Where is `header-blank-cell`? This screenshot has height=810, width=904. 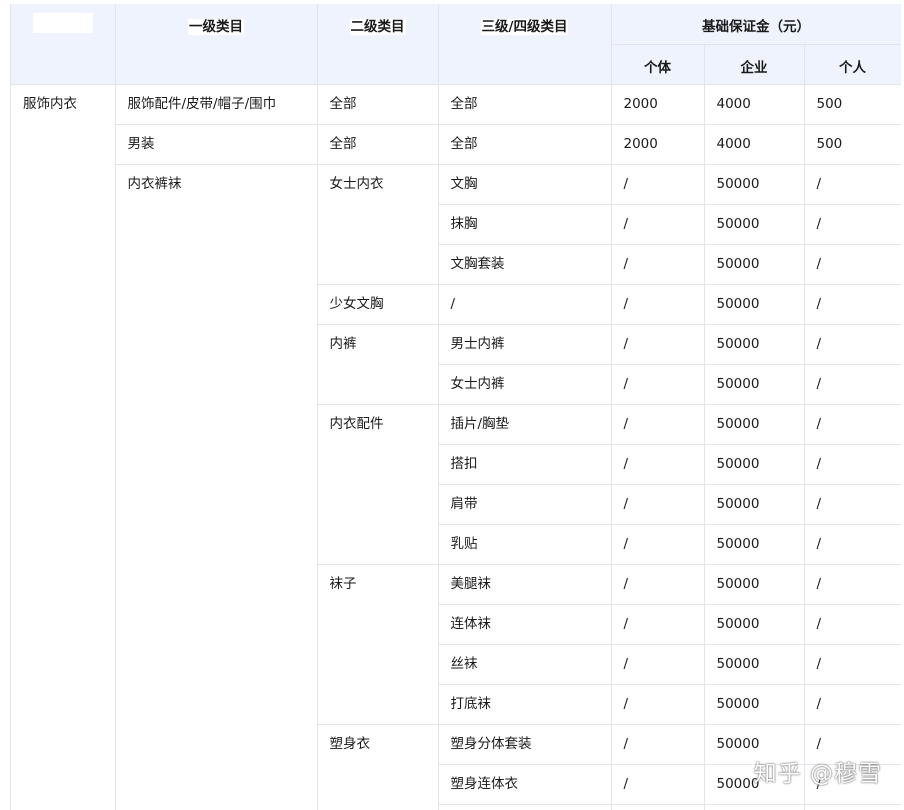
header-blank-cell is located at coordinates (63, 44).